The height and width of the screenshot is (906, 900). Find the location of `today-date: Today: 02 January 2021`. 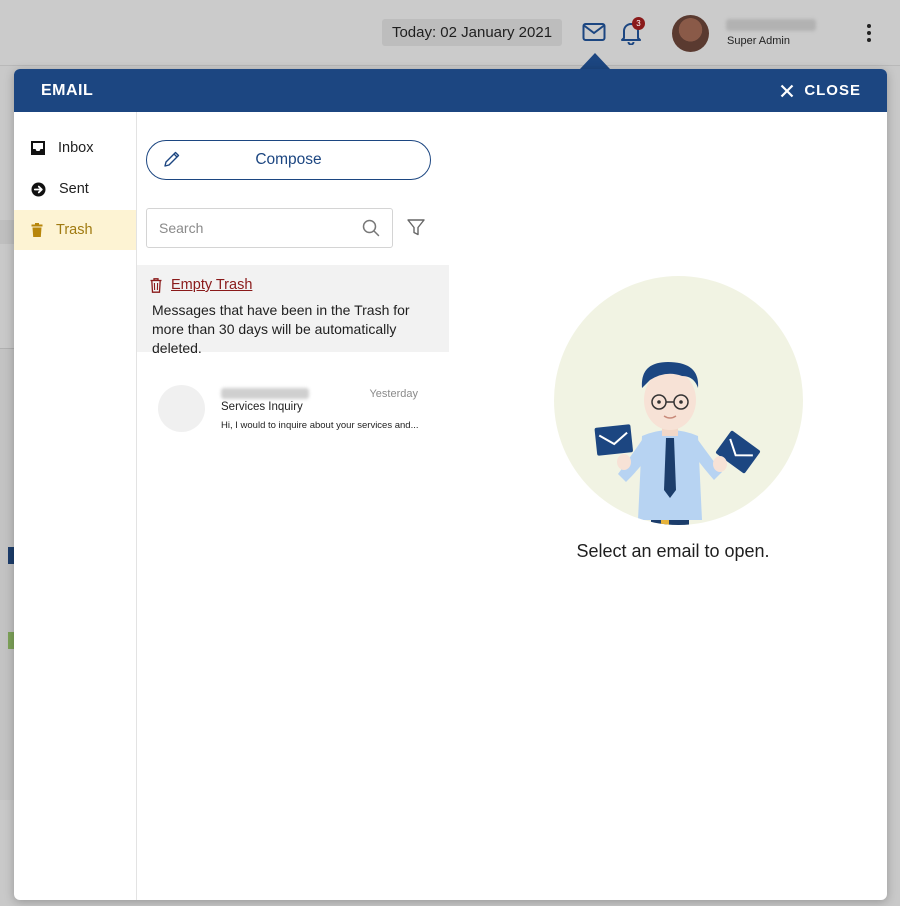

today-date: Today: 02 January 2021 is located at coordinates (472, 32).